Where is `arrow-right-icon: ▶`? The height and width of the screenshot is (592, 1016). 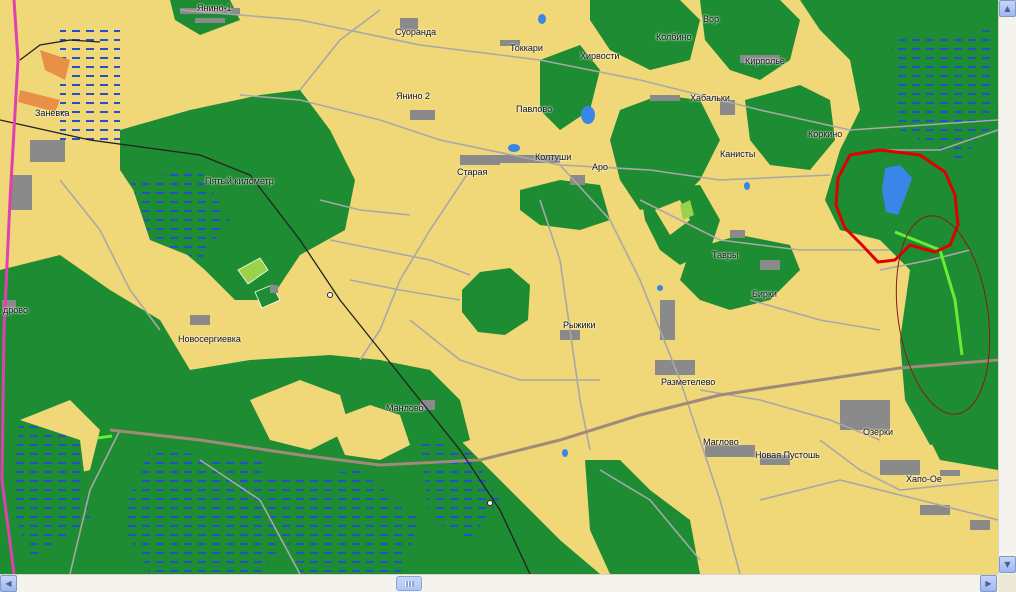 arrow-right-icon: ▶ is located at coordinates (988, 583).